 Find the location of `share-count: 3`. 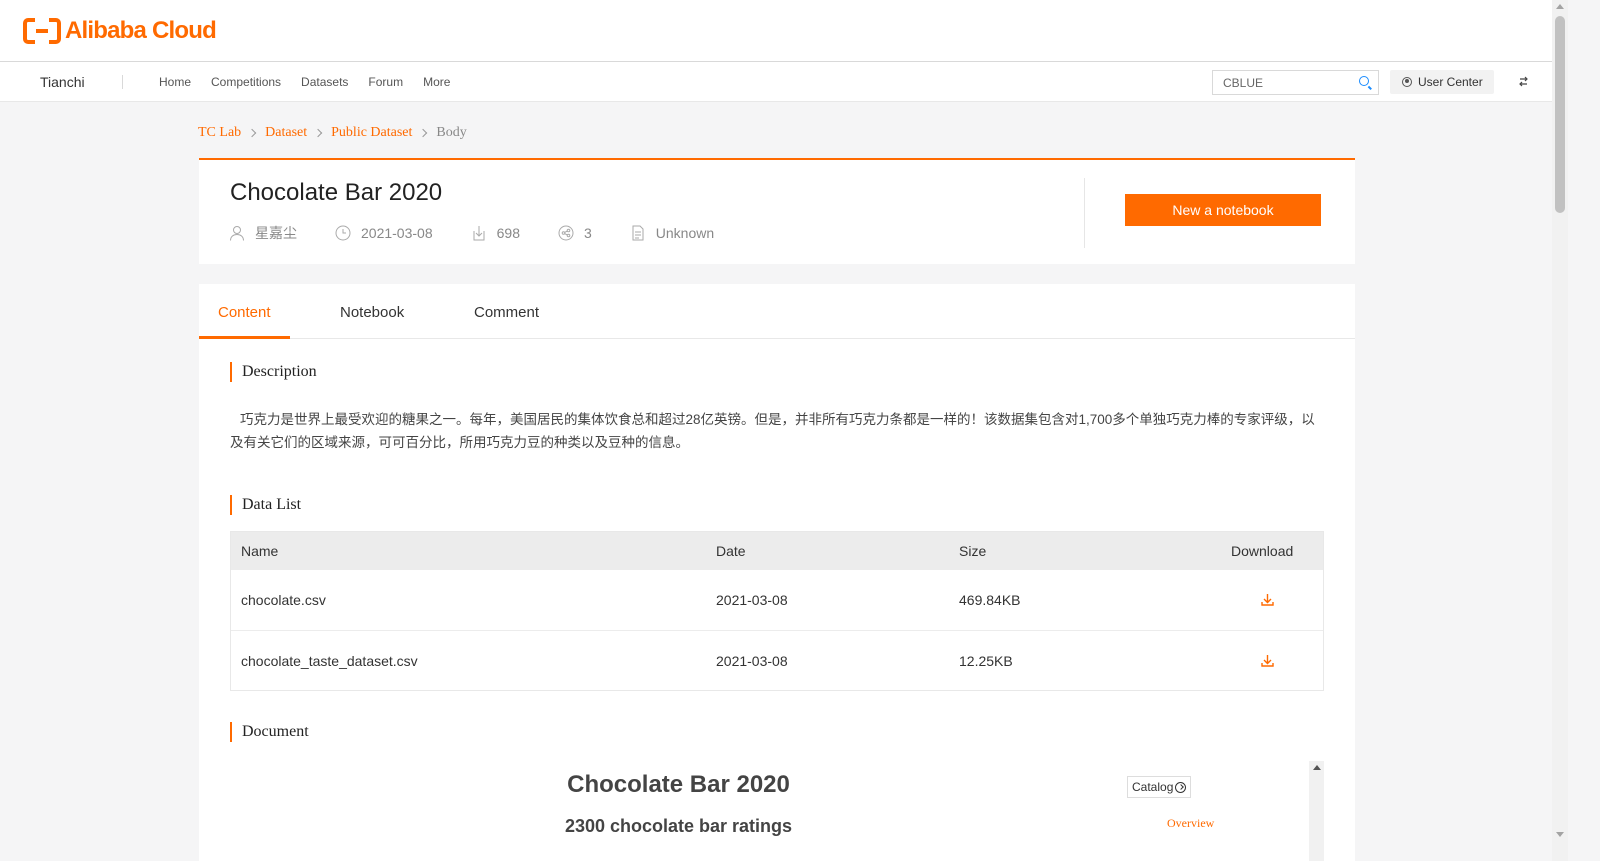

share-count: 3 is located at coordinates (587, 233).